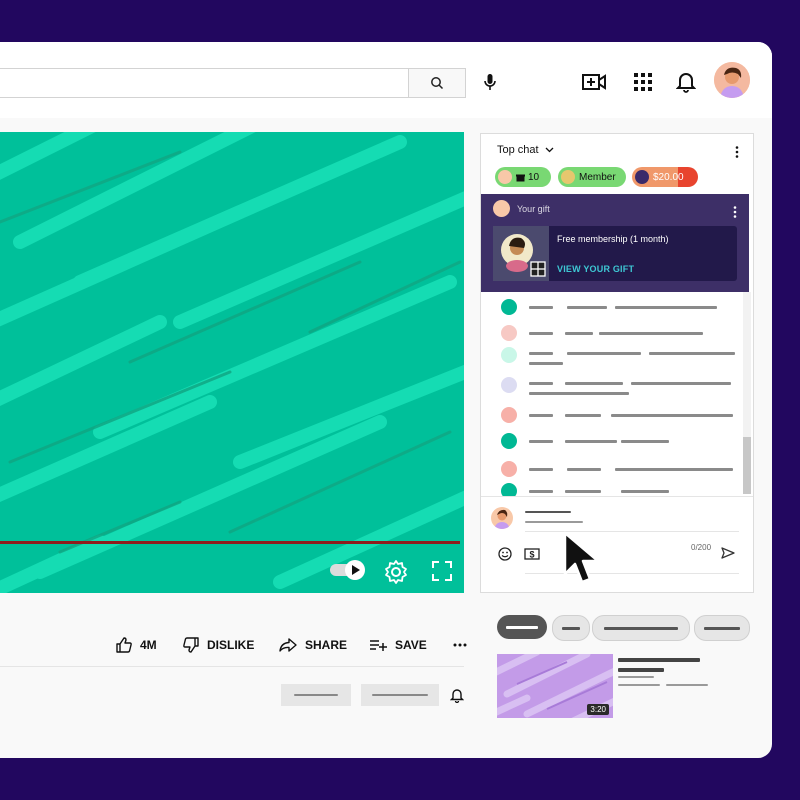 The height and width of the screenshot is (800, 800). I want to click on microphone-icon, so click(490, 82).